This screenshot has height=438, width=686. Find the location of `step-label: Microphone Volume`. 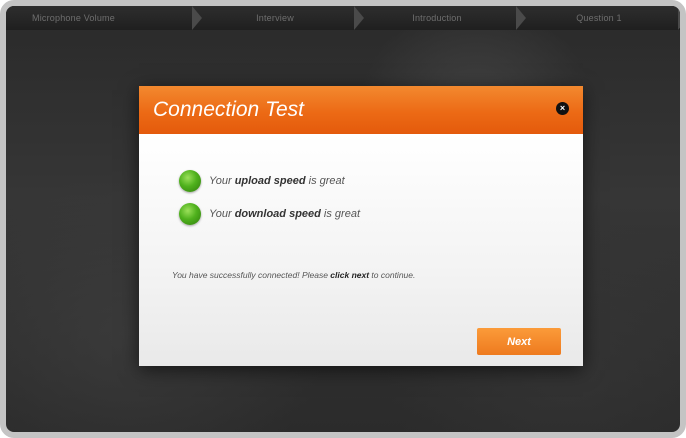

step-label: Microphone Volume is located at coordinates (73, 18).